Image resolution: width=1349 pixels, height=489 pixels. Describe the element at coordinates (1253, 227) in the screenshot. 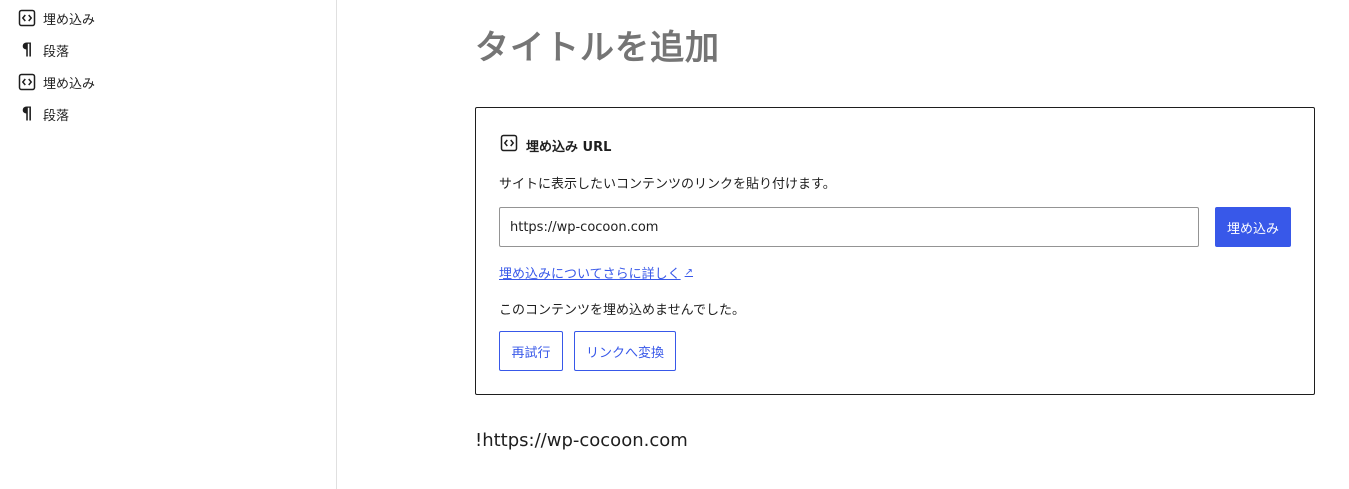

I see `embed-button: 埋め込み` at that location.